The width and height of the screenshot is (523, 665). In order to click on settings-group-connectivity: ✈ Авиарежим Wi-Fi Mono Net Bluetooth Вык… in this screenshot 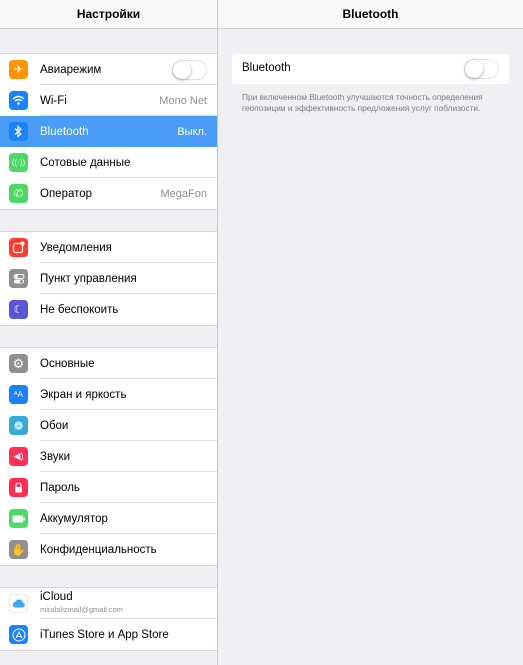, I will do `click(108, 131)`.